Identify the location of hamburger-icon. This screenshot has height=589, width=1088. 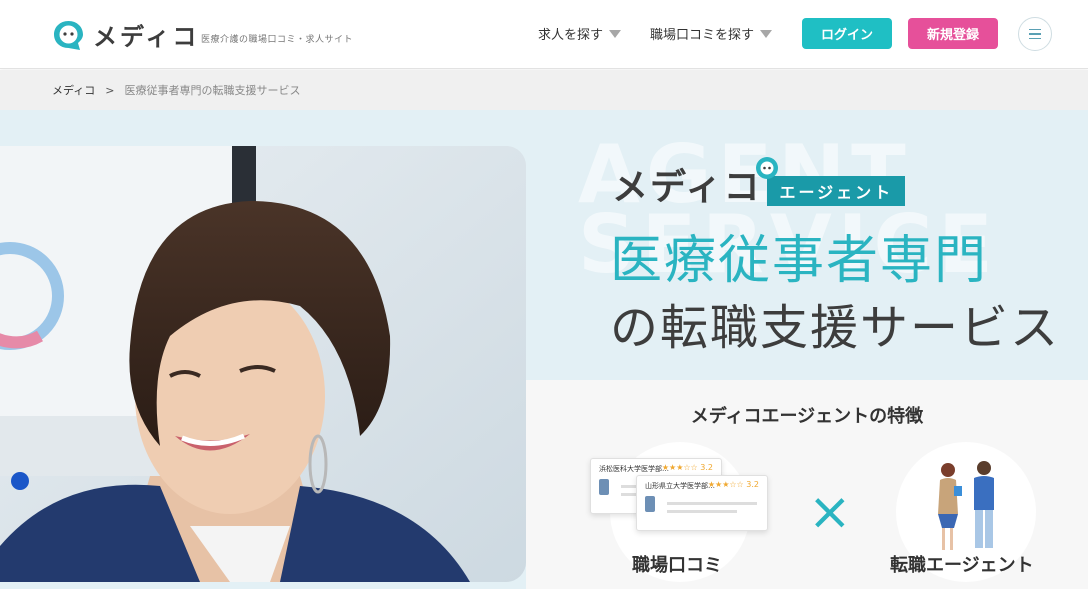
(1035, 29).